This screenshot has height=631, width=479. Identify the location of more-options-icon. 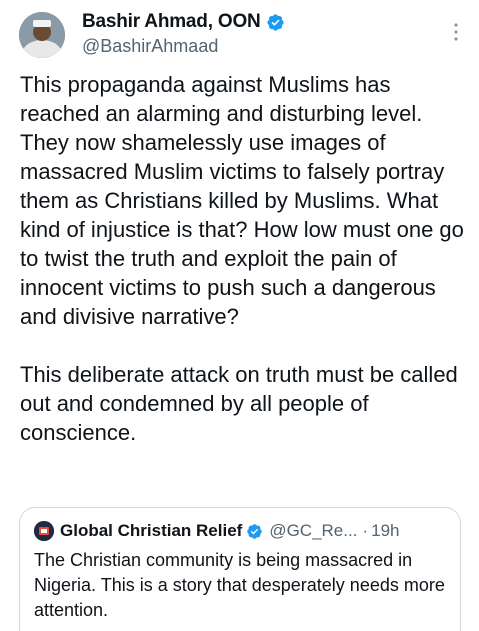
(456, 32).